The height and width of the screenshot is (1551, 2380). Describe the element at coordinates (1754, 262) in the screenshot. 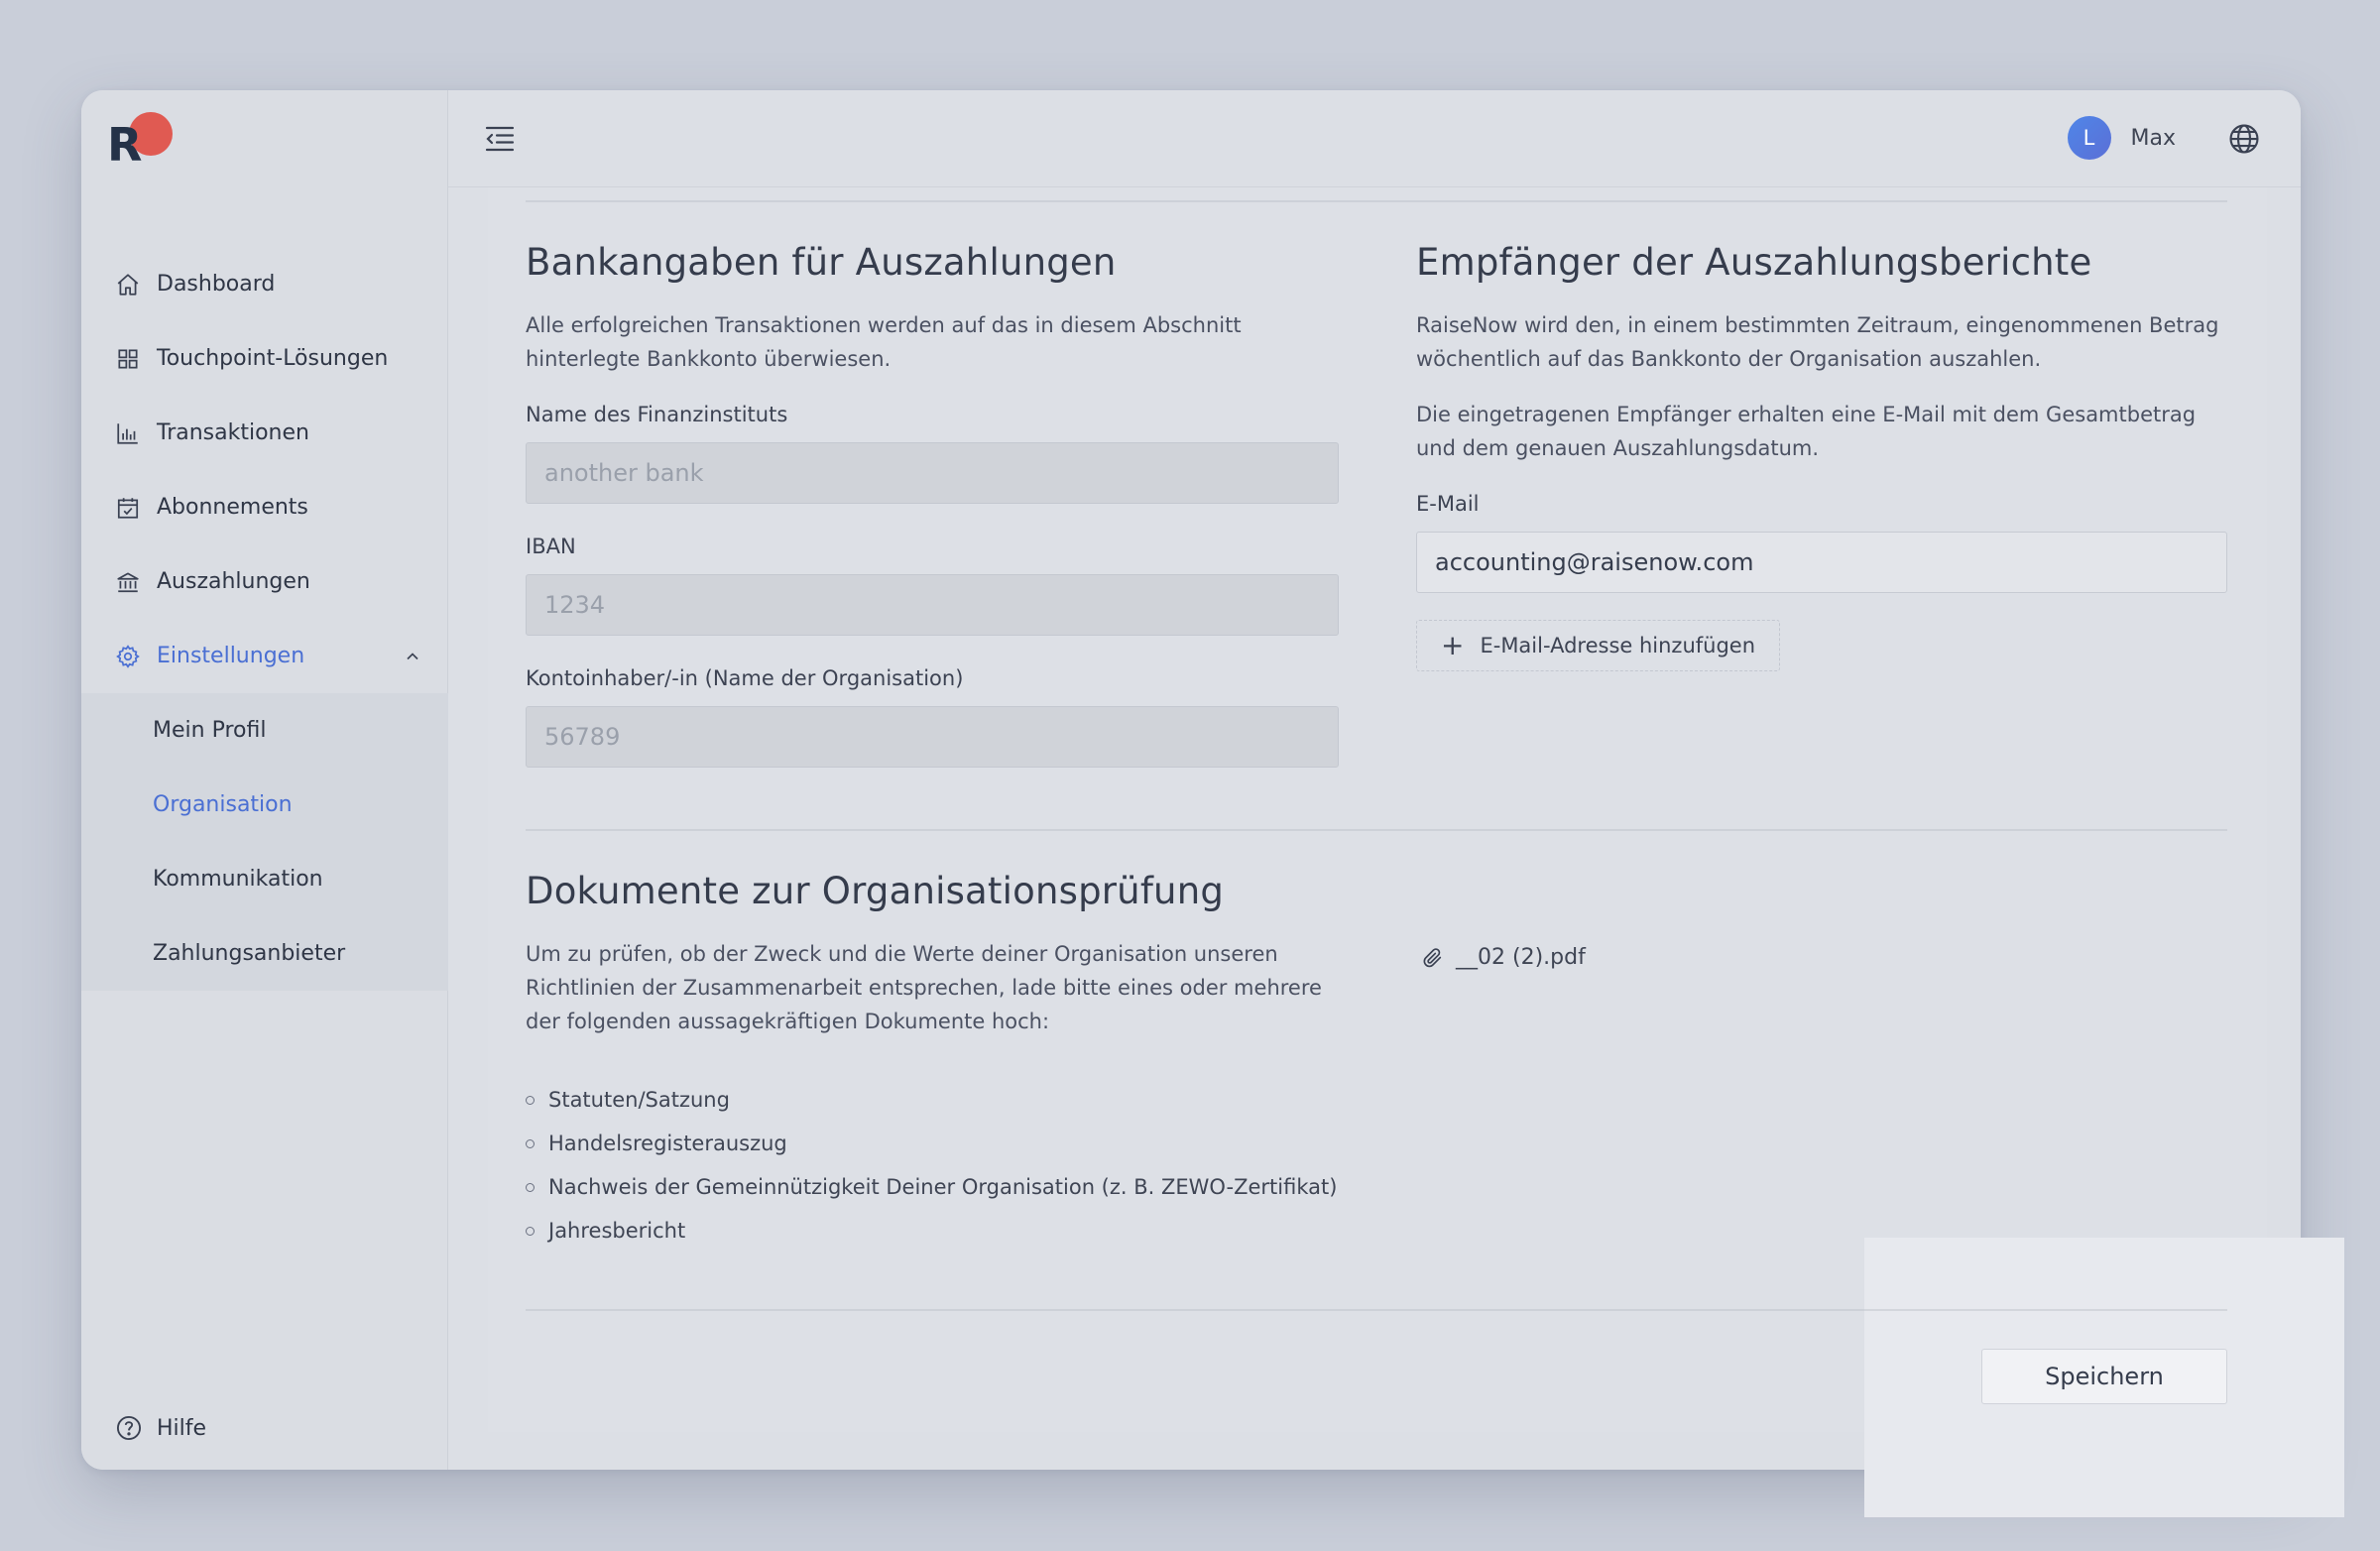

I see `recipients-section-title: Empfänger der Auszahlungsberichte` at that location.